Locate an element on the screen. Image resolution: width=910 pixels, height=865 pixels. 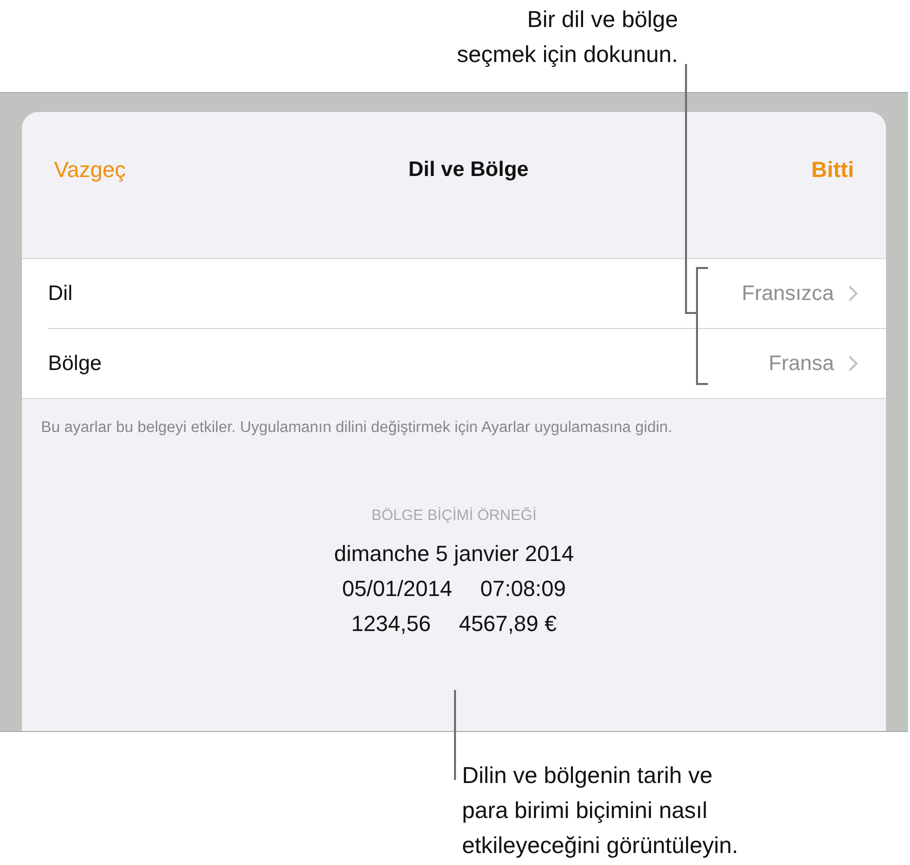
note-text: Bu ayarlar bu belgeyi etkiler. Uygulamanın dilini değiştirmek için Ayarlar uygulamasına gidin. is located at coordinates (357, 428).